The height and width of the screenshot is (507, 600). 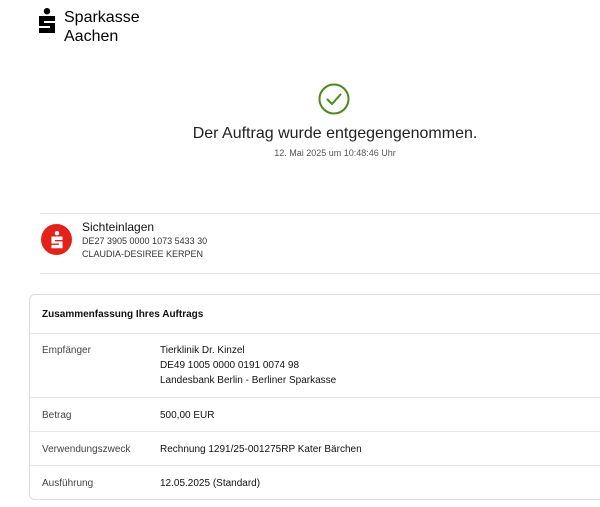 I want to click on account-name: Sichteinlagen, so click(x=118, y=227).